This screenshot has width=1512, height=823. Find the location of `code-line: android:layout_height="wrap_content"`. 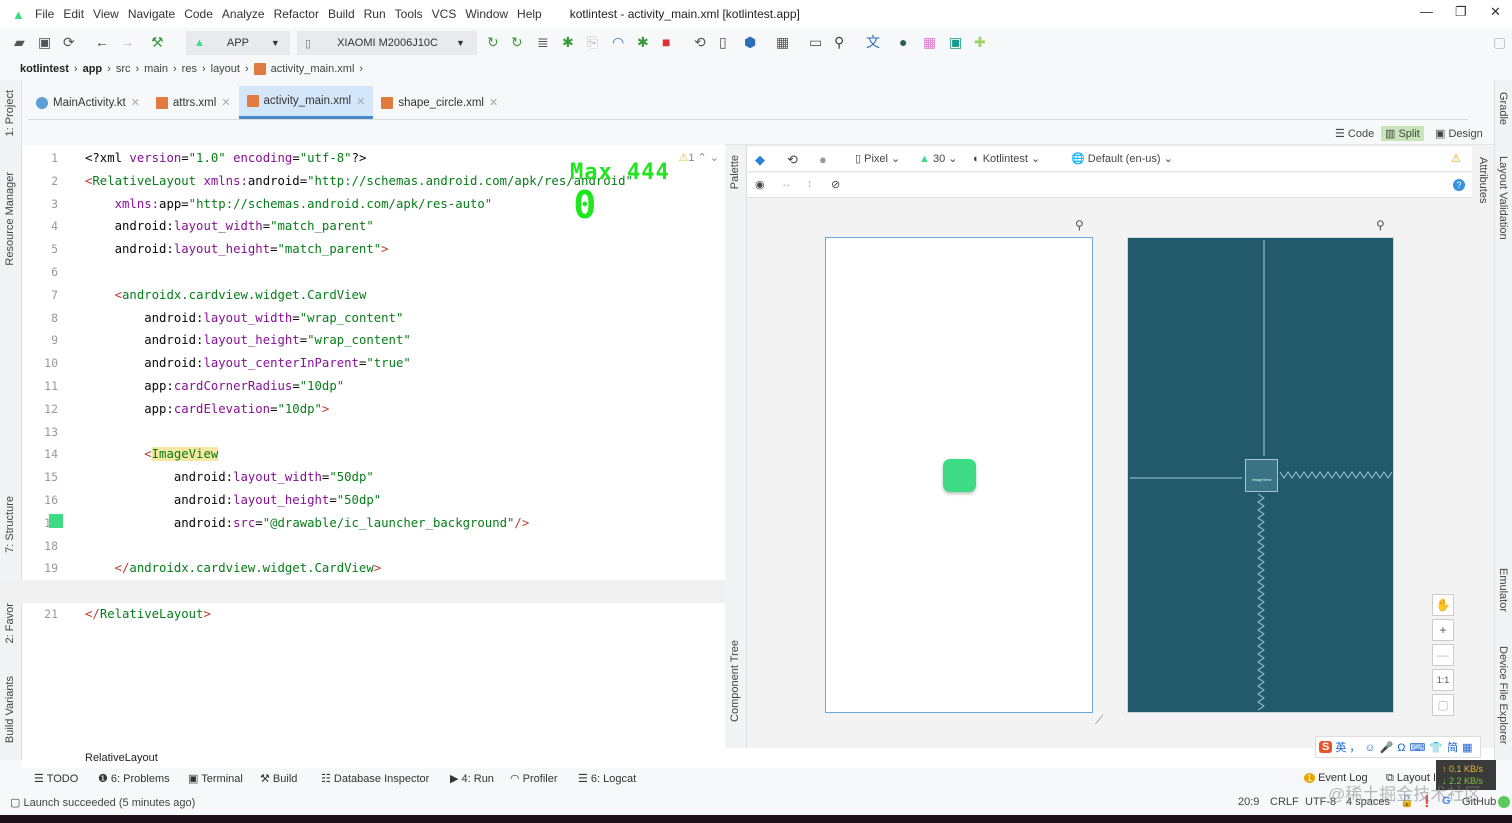

code-line: android:layout_height="wrap_content" is located at coordinates (405, 340).